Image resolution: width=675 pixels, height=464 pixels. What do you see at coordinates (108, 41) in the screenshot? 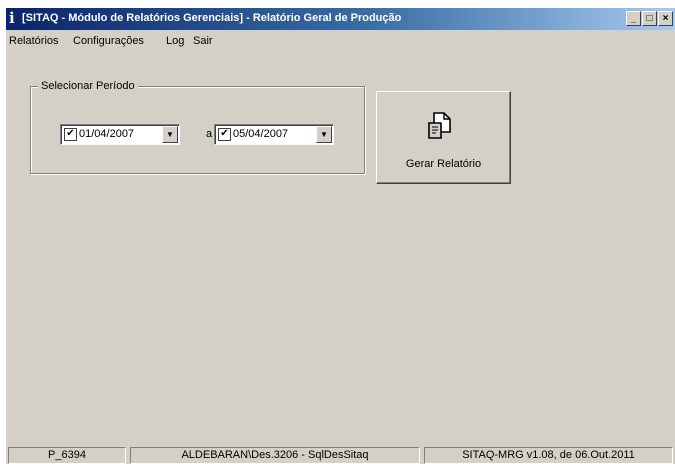
I see `menu-configuracoes: Configurações` at bounding box center [108, 41].